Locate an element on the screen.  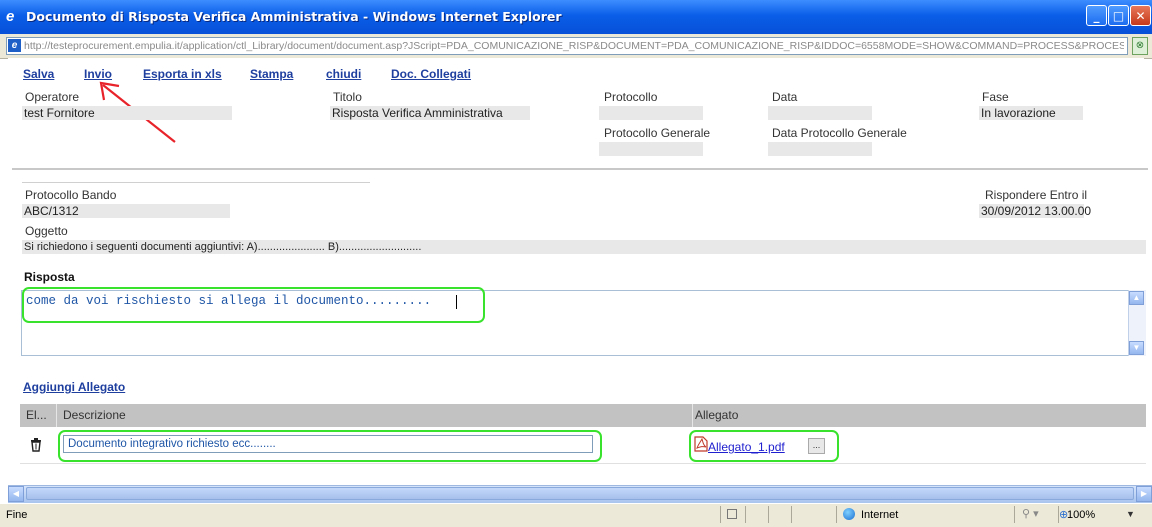
protocollo-label: Protocollo is located at coordinates (631, 97).